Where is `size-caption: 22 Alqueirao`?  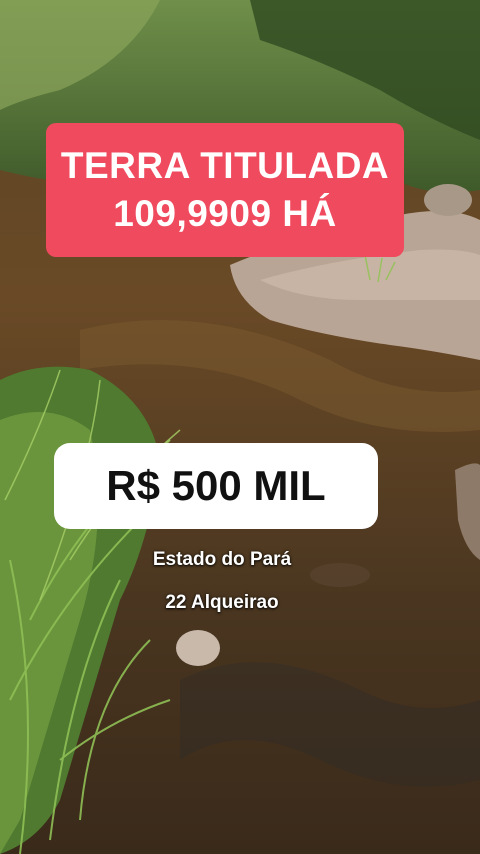 size-caption: 22 Alqueirao is located at coordinates (222, 602).